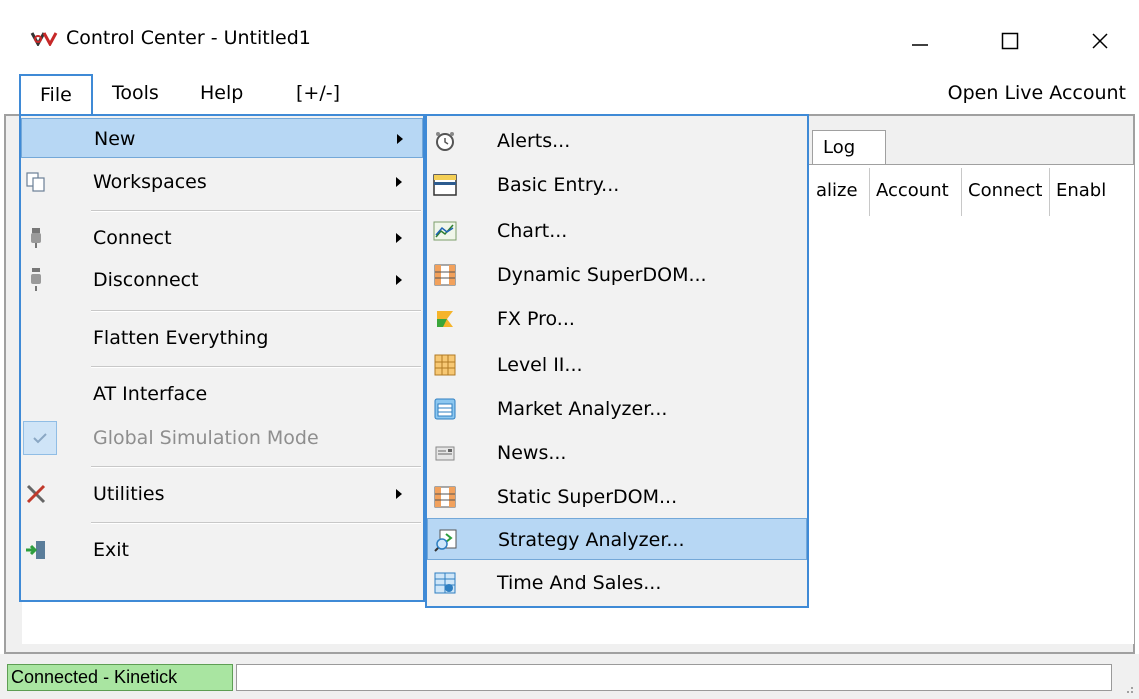  I want to click on file-menu-global-simulation-mode: Global Simulation Mode, so click(222, 438).